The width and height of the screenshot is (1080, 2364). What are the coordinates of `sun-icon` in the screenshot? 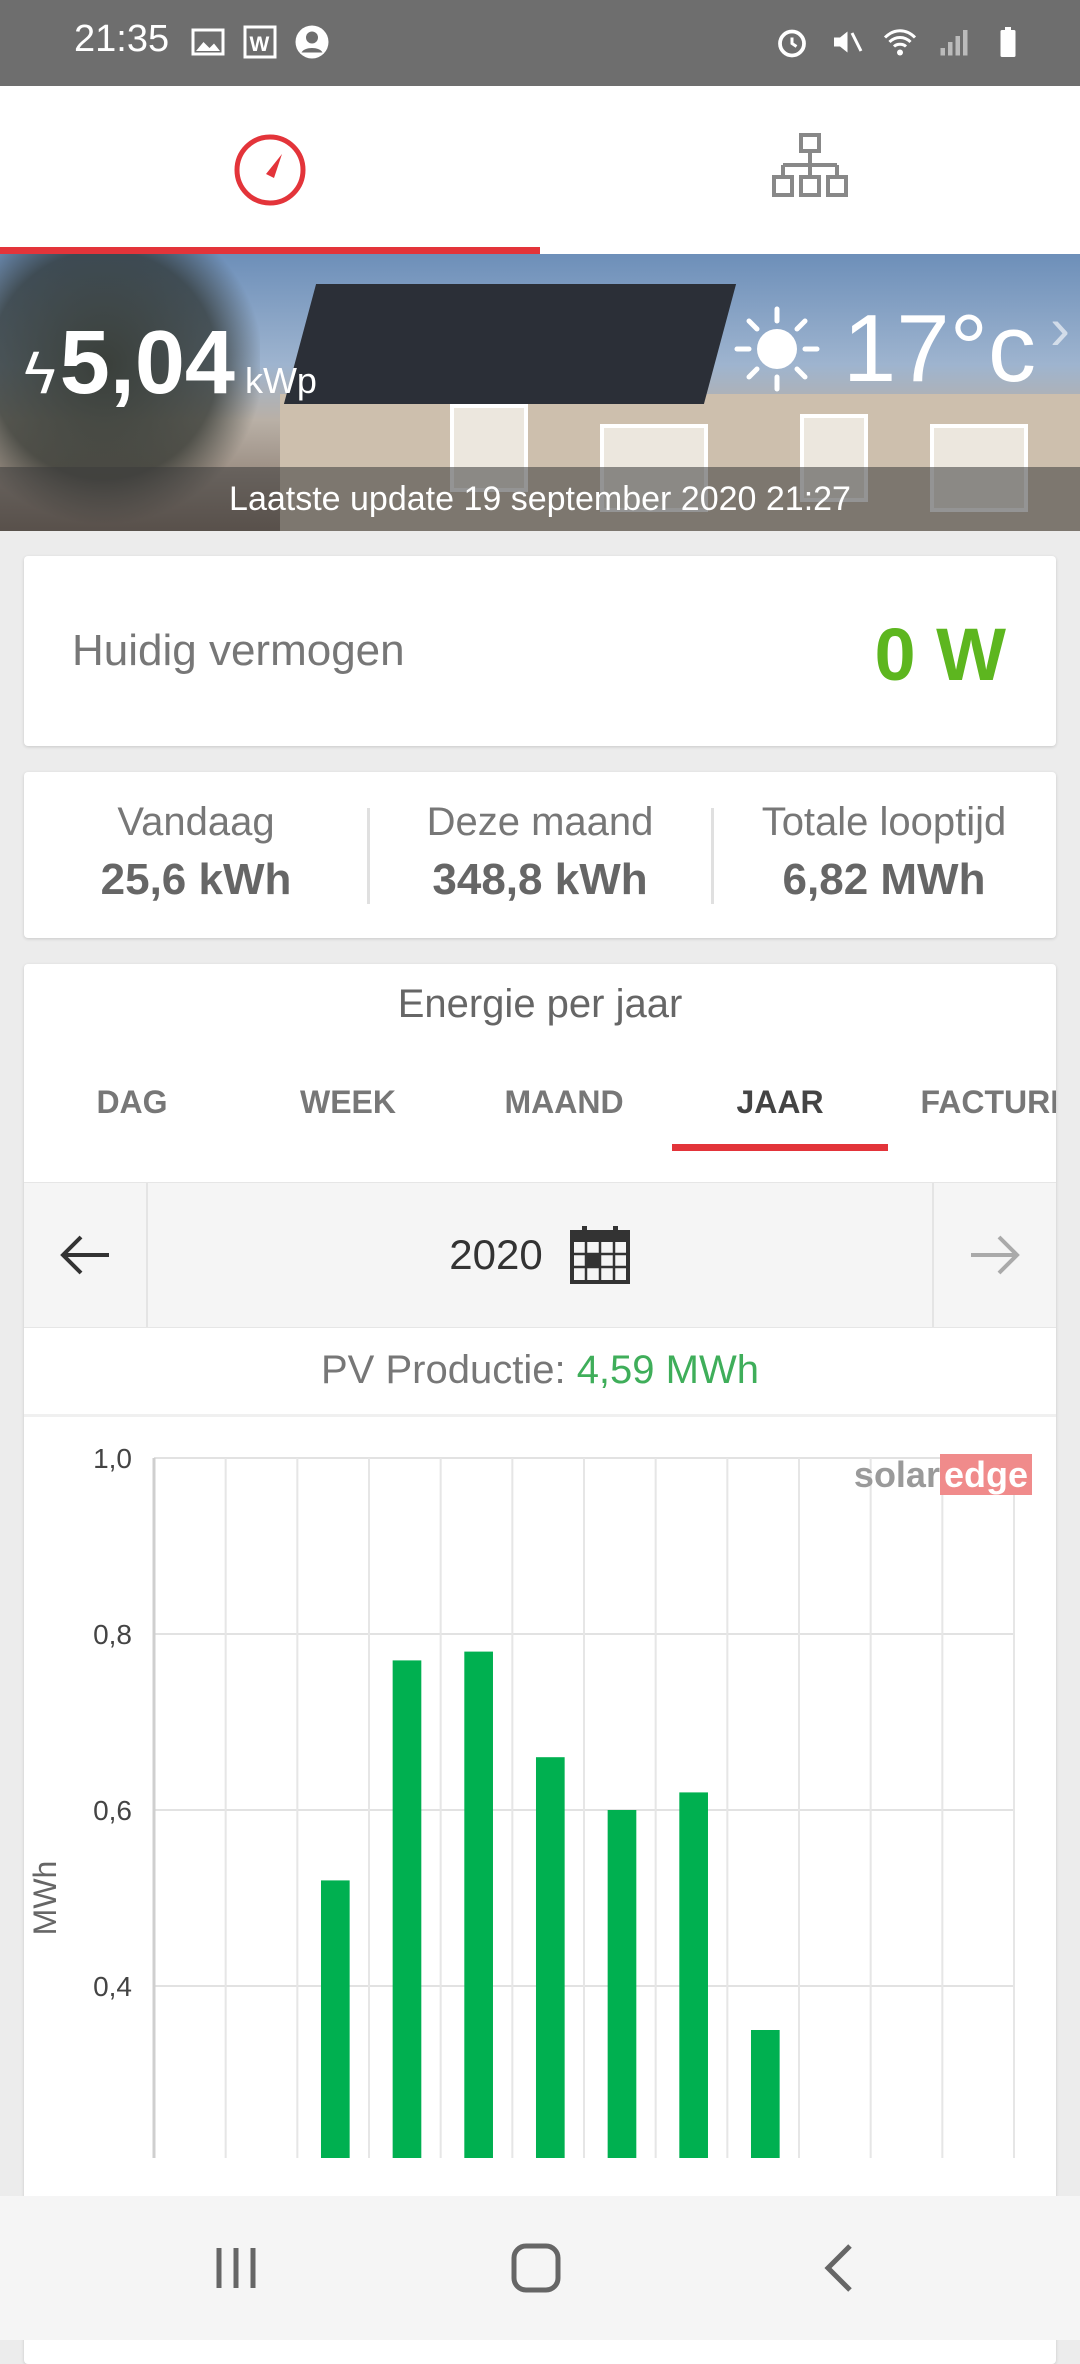 It's located at (777, 349).